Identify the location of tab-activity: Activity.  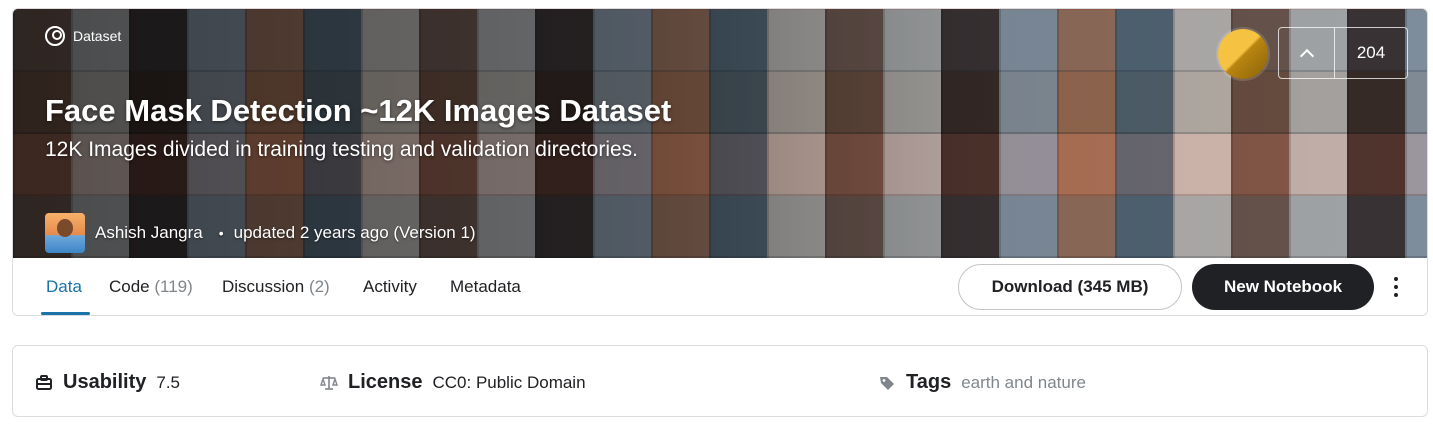
(390, 287).